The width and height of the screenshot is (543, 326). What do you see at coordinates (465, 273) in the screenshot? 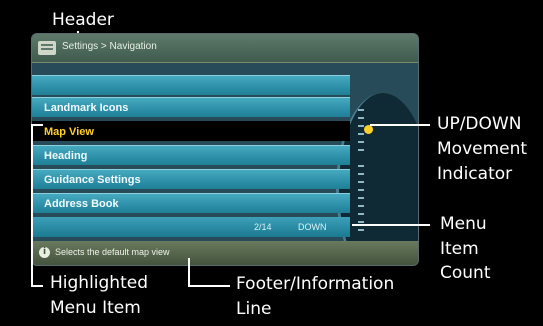
I see `callout-count-line3: Count` at bounding box center [465, 273].